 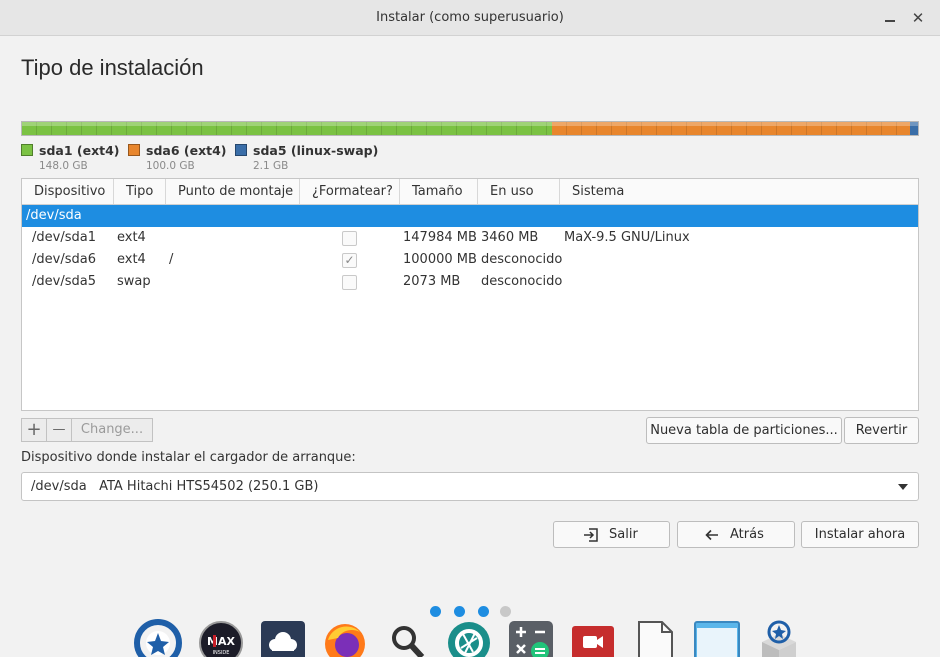 I want to click on column-header-used: En uso, so click(x=519, y=191).